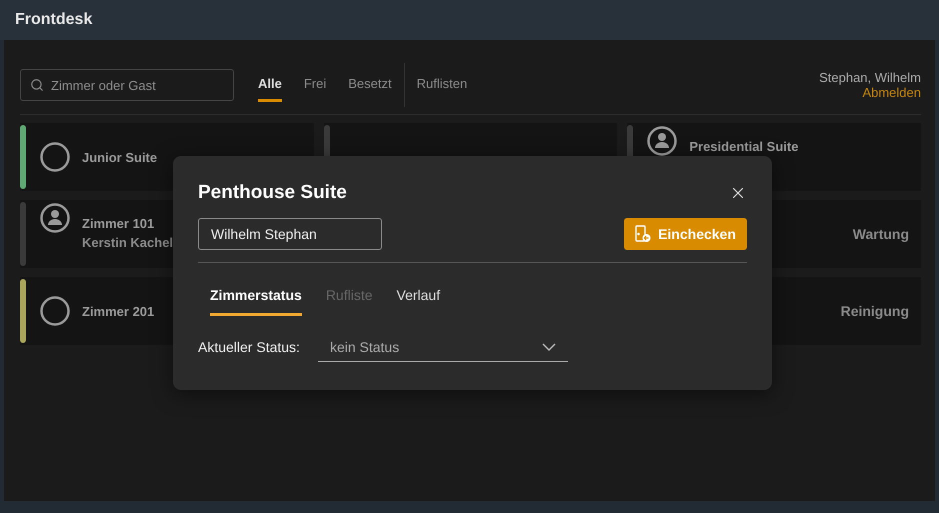 The height and width of the screenshot is (513, 939). I want to click on dialog-tab: Zimmerstatus, so click(256, 301).